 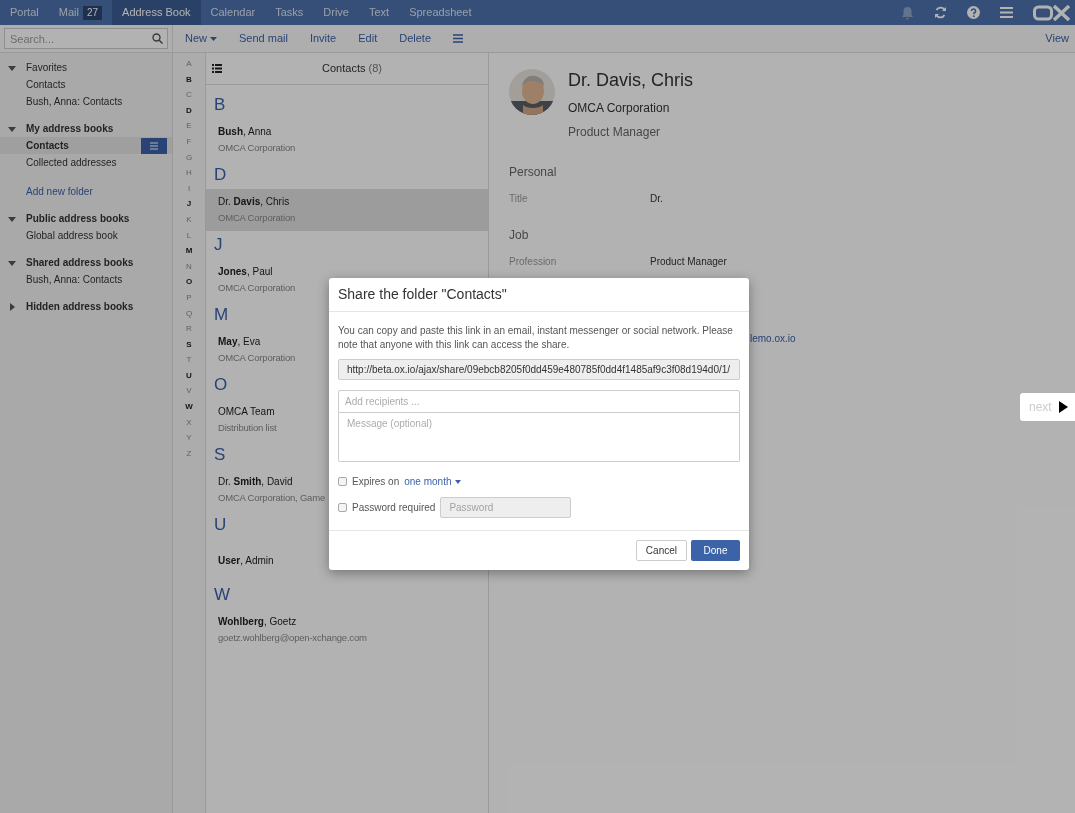 I want to click on play-icon, so click(x=1063, y=407).